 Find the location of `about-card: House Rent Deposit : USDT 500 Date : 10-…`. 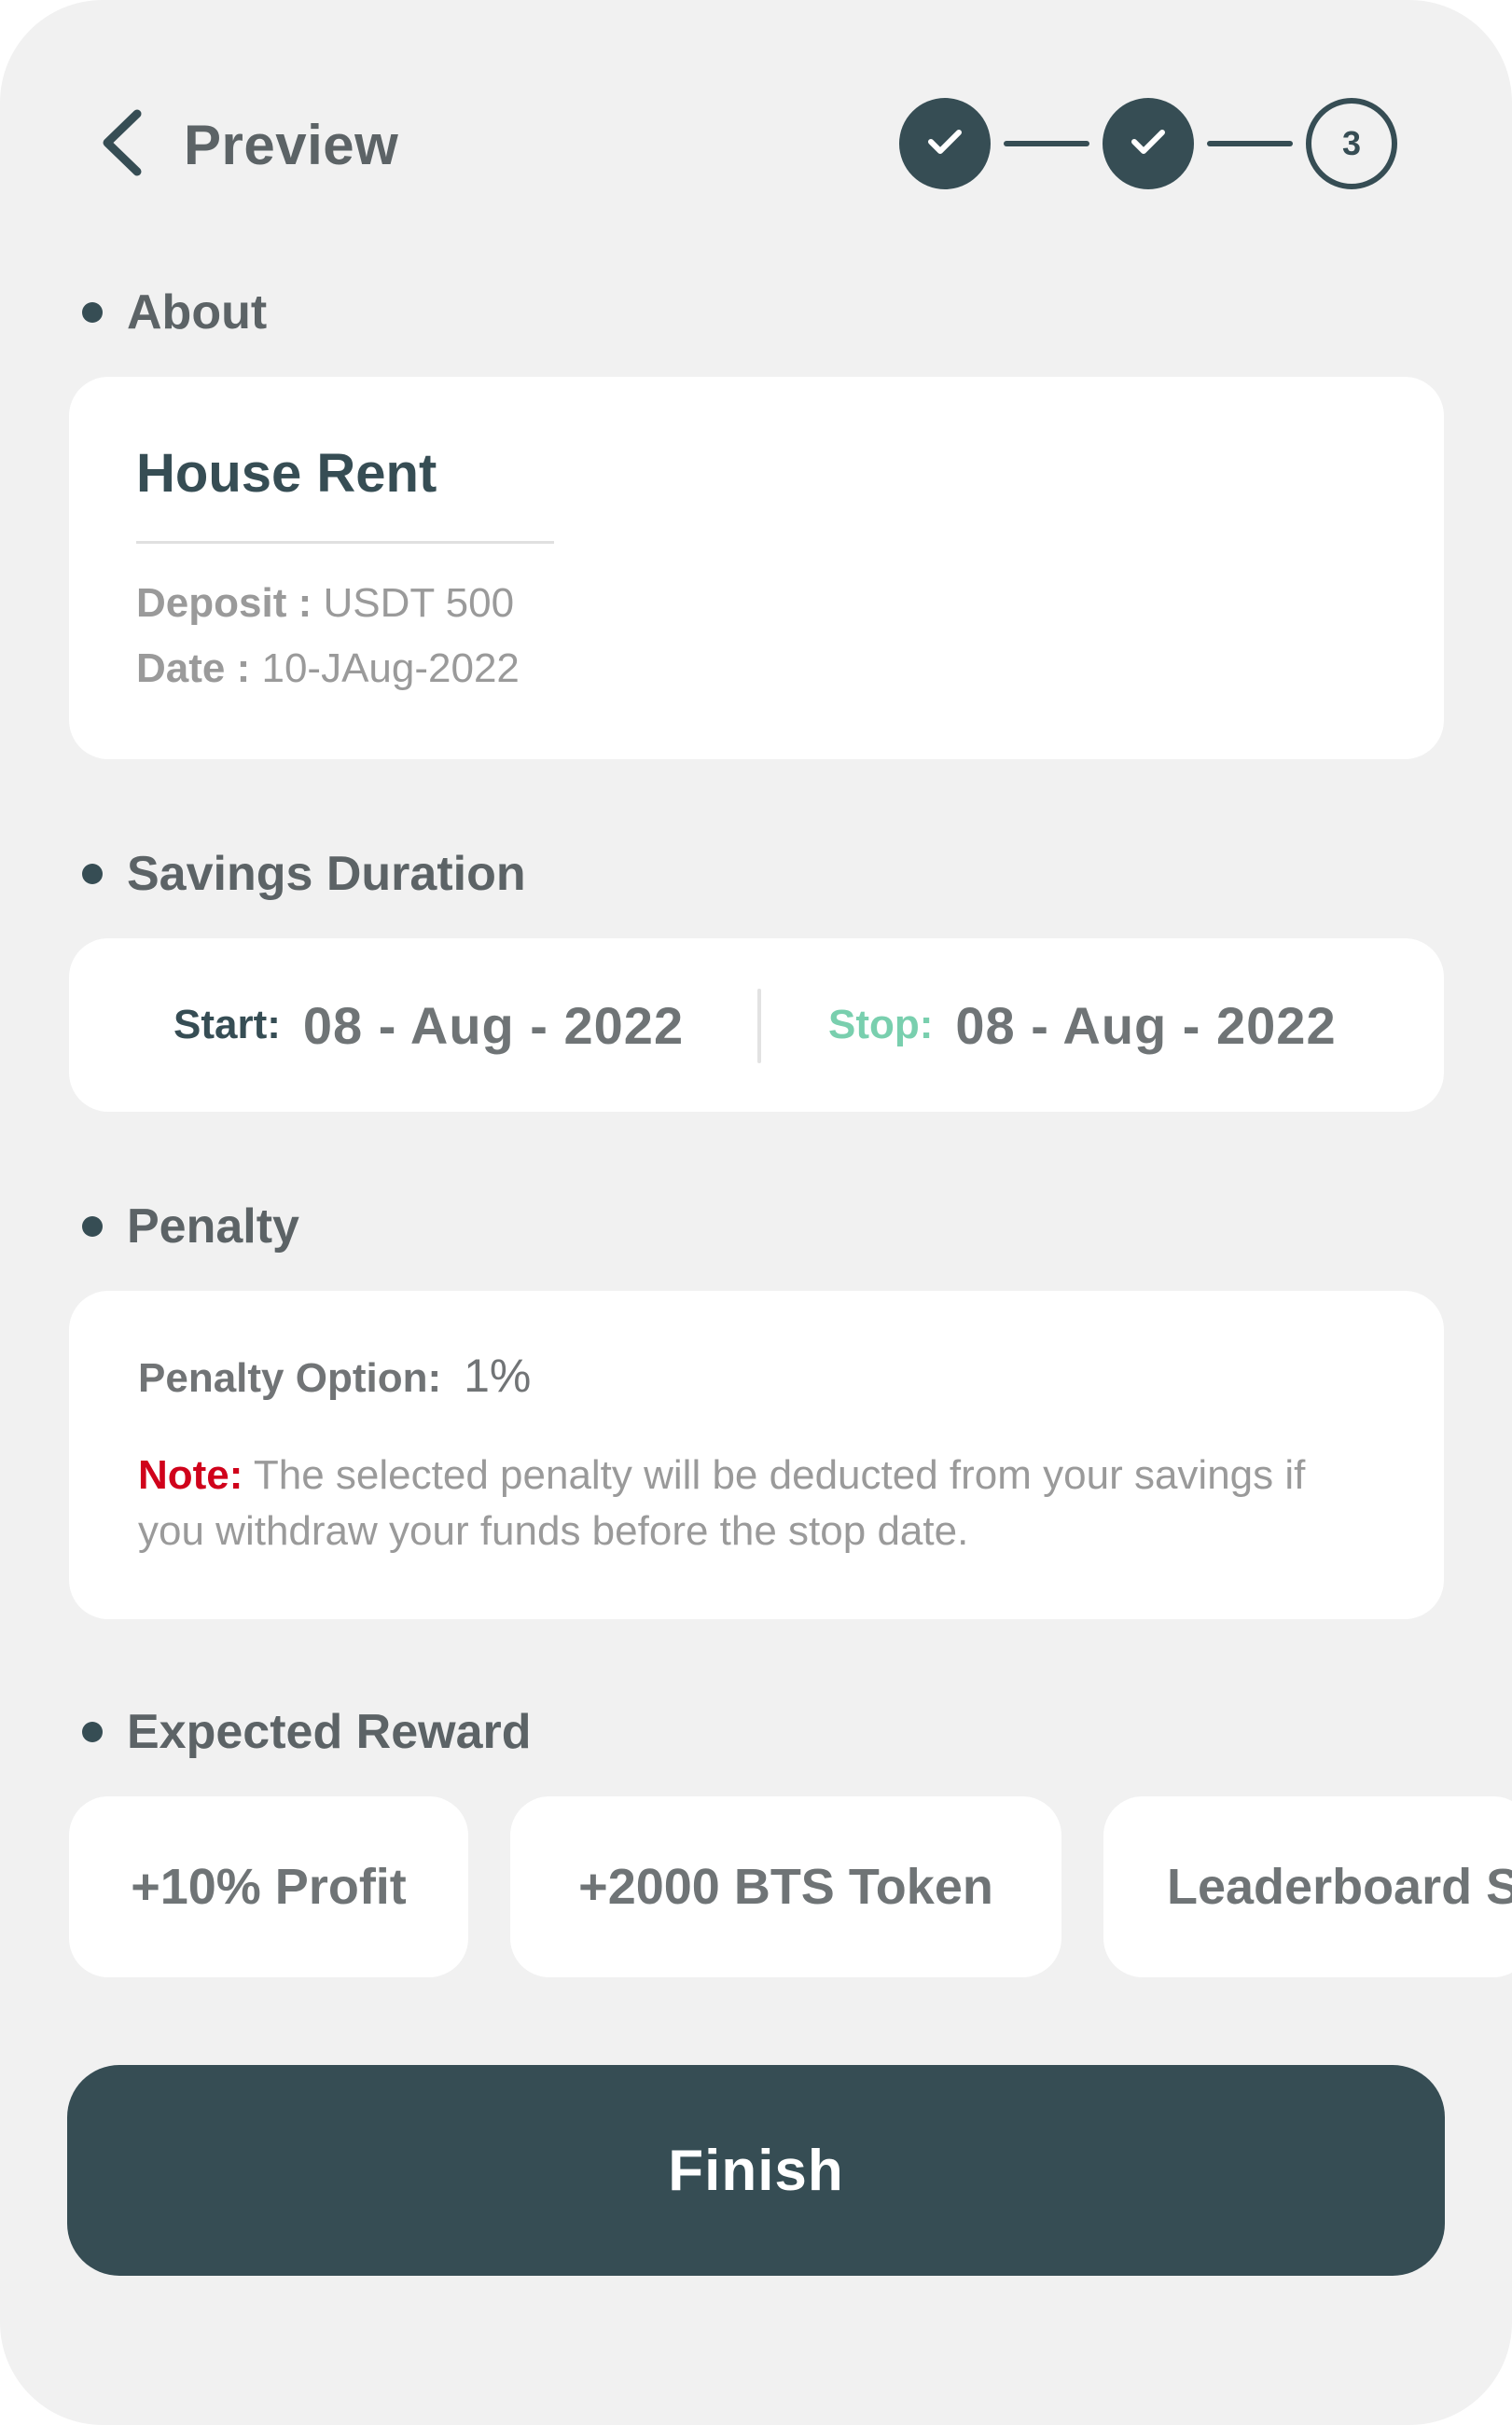

about-card: House Rent Deposit : USDT 500 Date : 10-… is located at coordinates (756, 568).